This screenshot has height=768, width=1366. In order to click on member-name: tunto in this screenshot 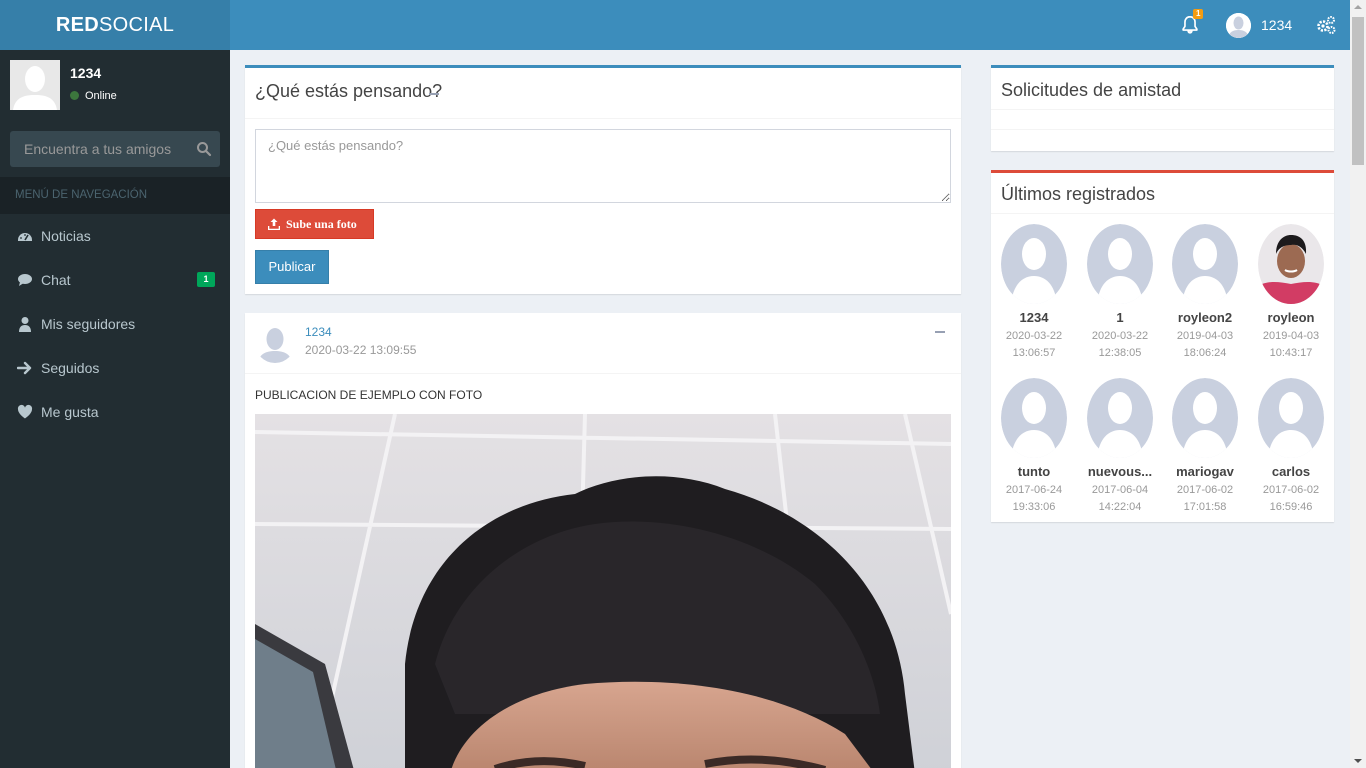, I will do `click(1034, 471)`.